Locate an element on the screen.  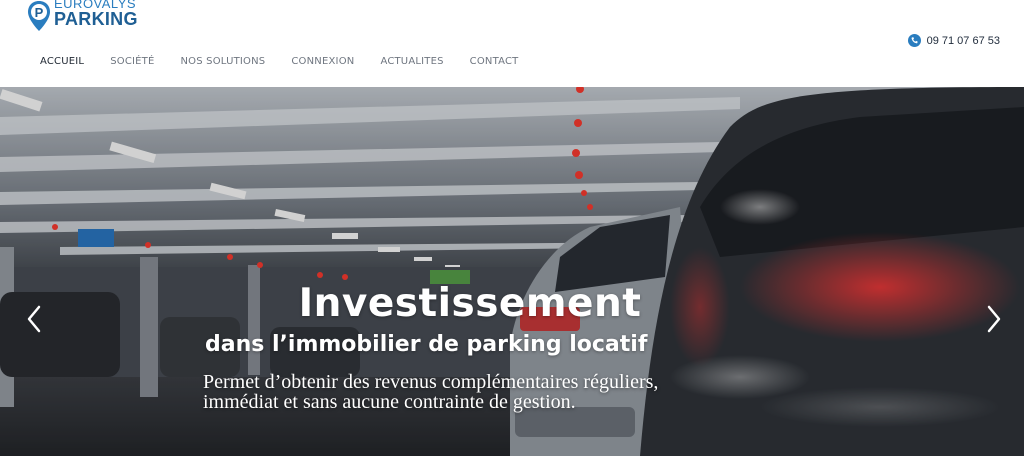
nav-item-connexion: CONNEXION is located at coordinates (322, 61).